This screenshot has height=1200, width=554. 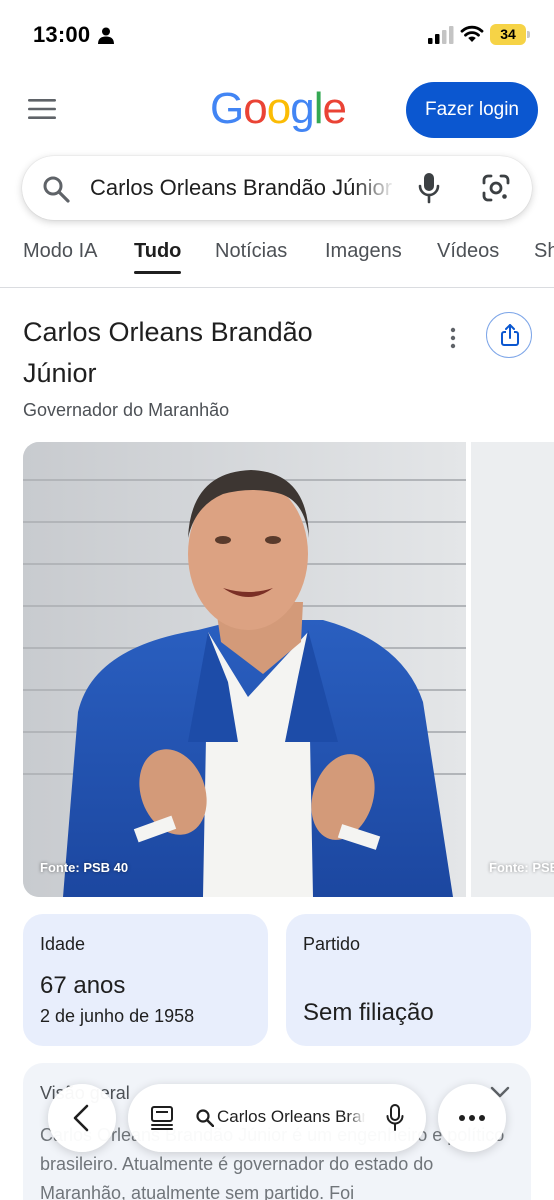 What do you see at coordinates (126, 410) in the screenshot?
I see `knowledge-panel-subtitle: Governador do Maranhão` at bounding box center [126, 410].